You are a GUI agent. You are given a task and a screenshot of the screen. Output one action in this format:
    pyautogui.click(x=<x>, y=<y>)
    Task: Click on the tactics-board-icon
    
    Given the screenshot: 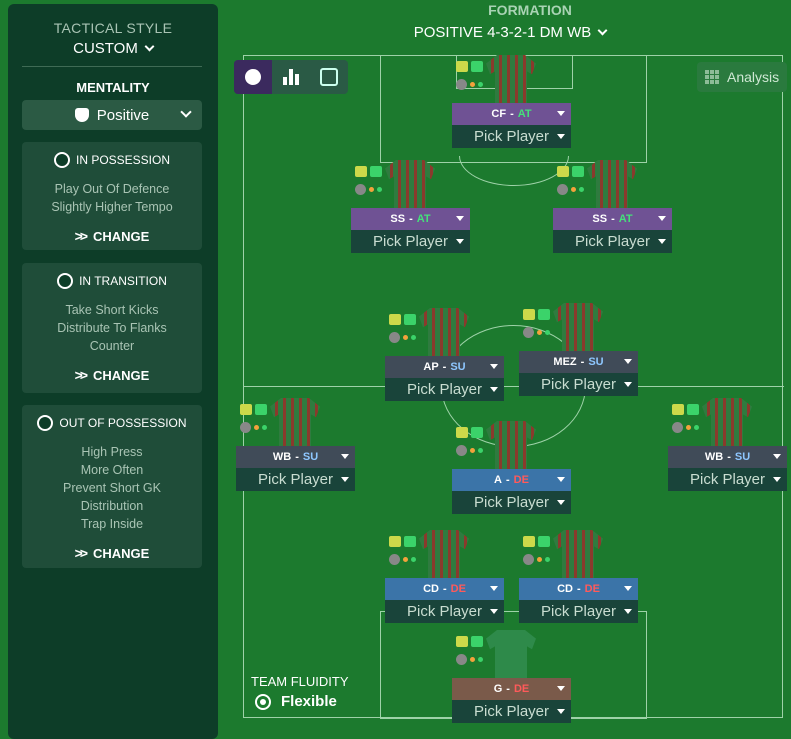 What is the action you would take?
    pyautogui.click(x=329, y=77)
    